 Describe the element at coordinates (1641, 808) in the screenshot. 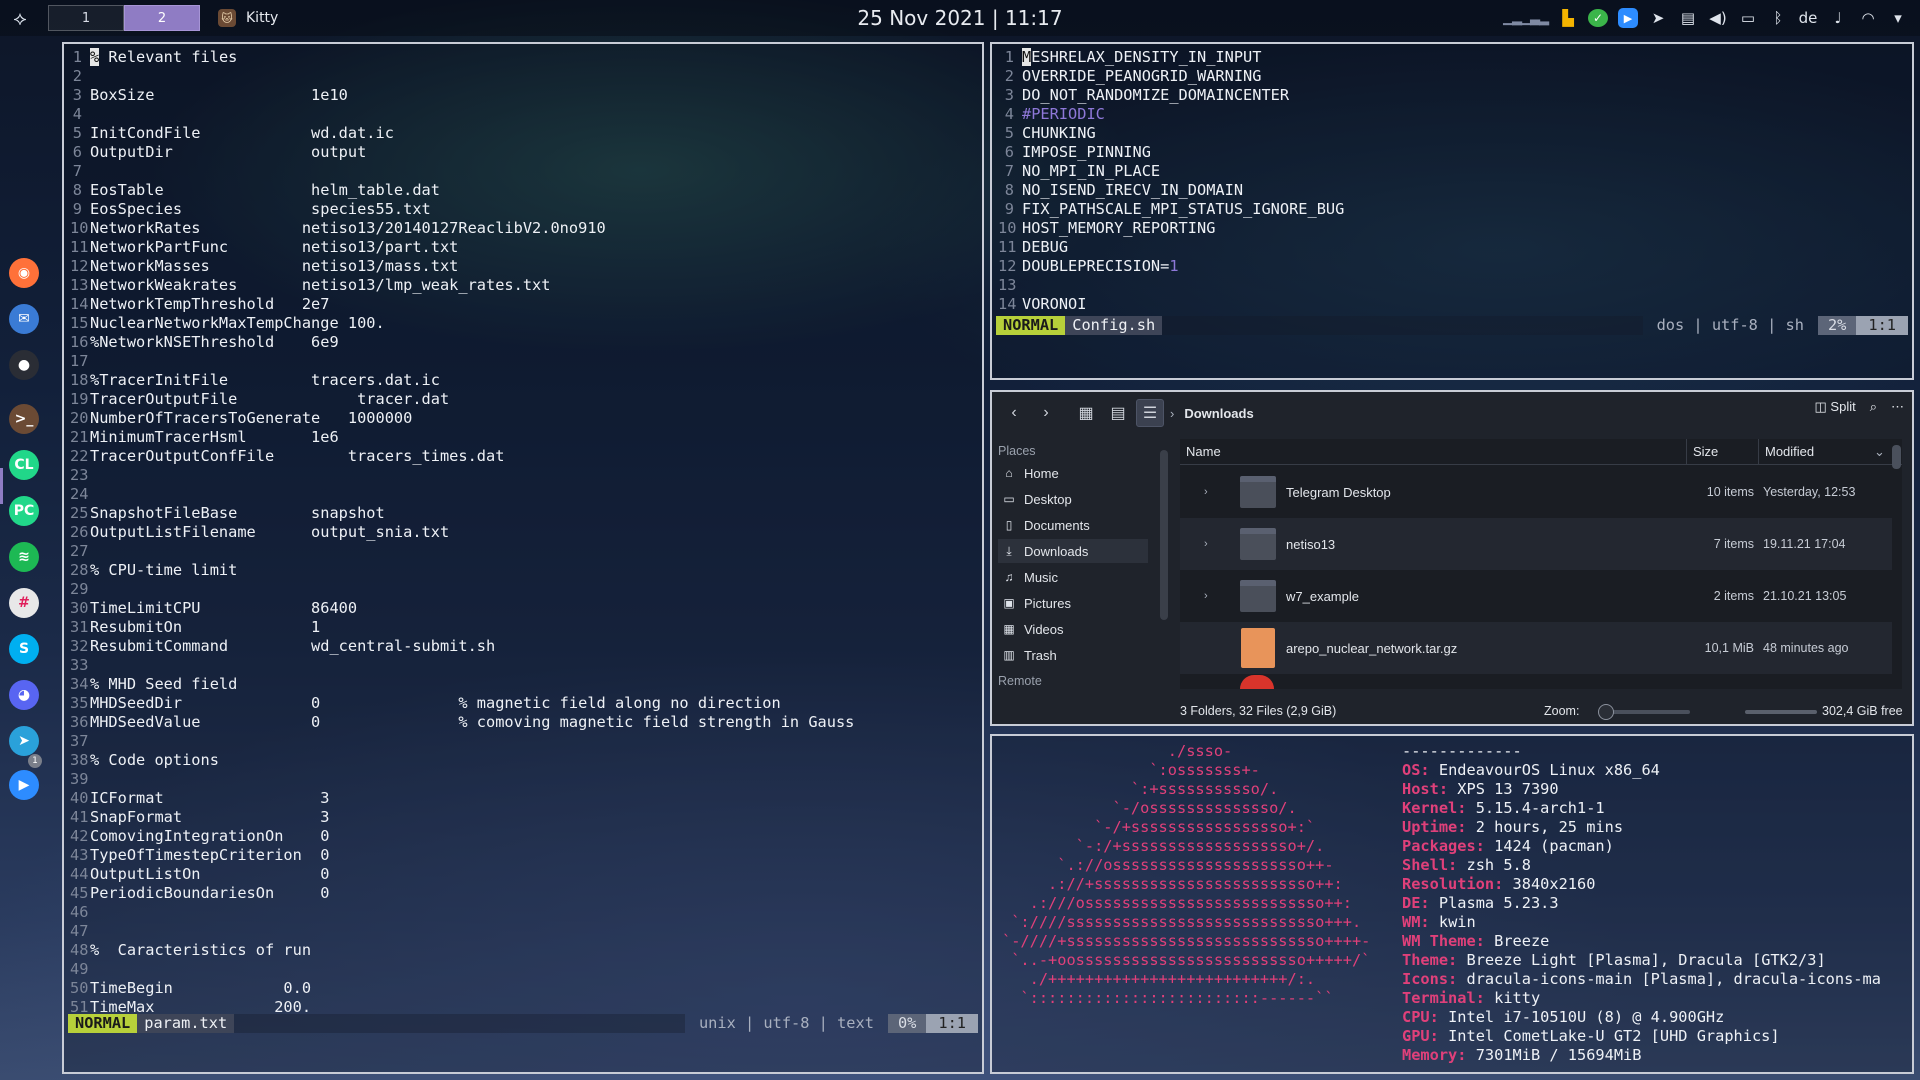

I see `info-row: Kernel: 5.15.4-arch1-1` at that location.